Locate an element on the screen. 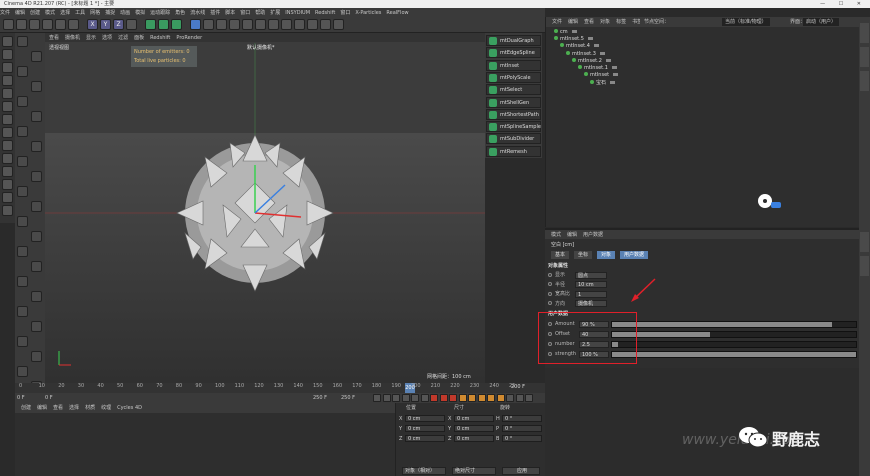  plugin-button-mtEdgeSpline: mtEdgeSpline is located at coordinates (513, 53).